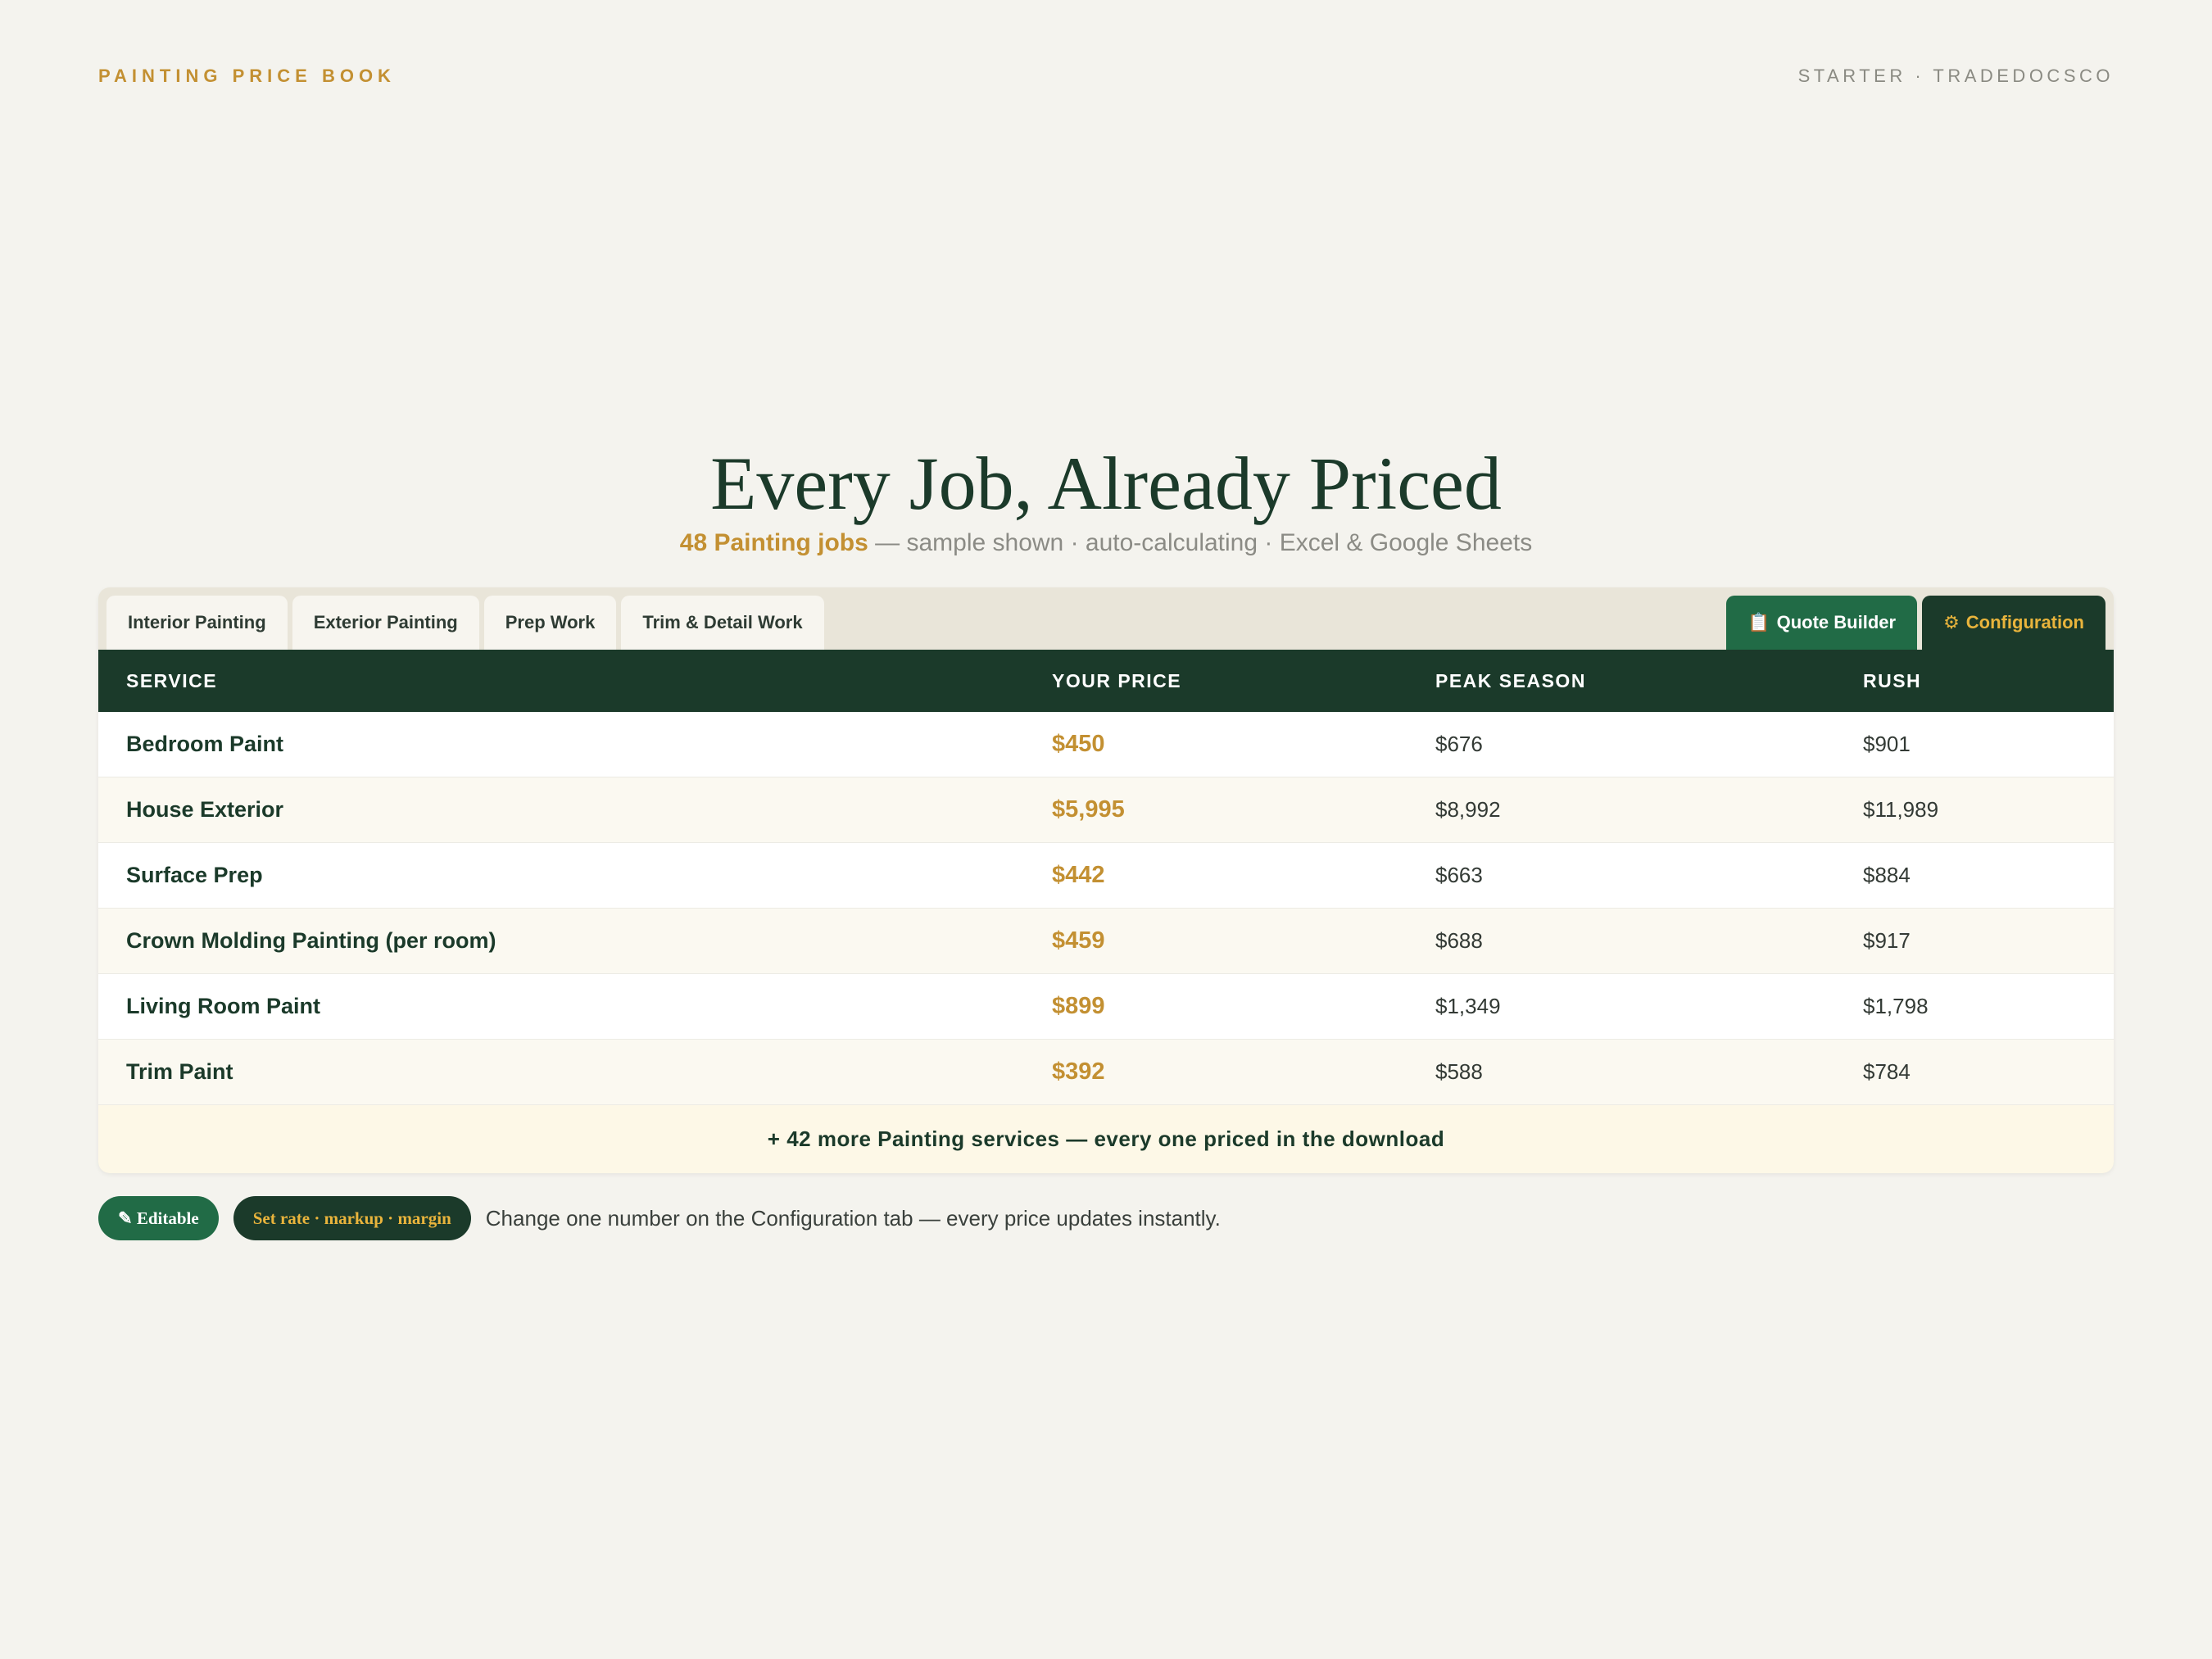  What do you see at coordinates (1621, 1072) in the screenshot?
I see `peak-price: $588` at bounding box center [1621, 1072].